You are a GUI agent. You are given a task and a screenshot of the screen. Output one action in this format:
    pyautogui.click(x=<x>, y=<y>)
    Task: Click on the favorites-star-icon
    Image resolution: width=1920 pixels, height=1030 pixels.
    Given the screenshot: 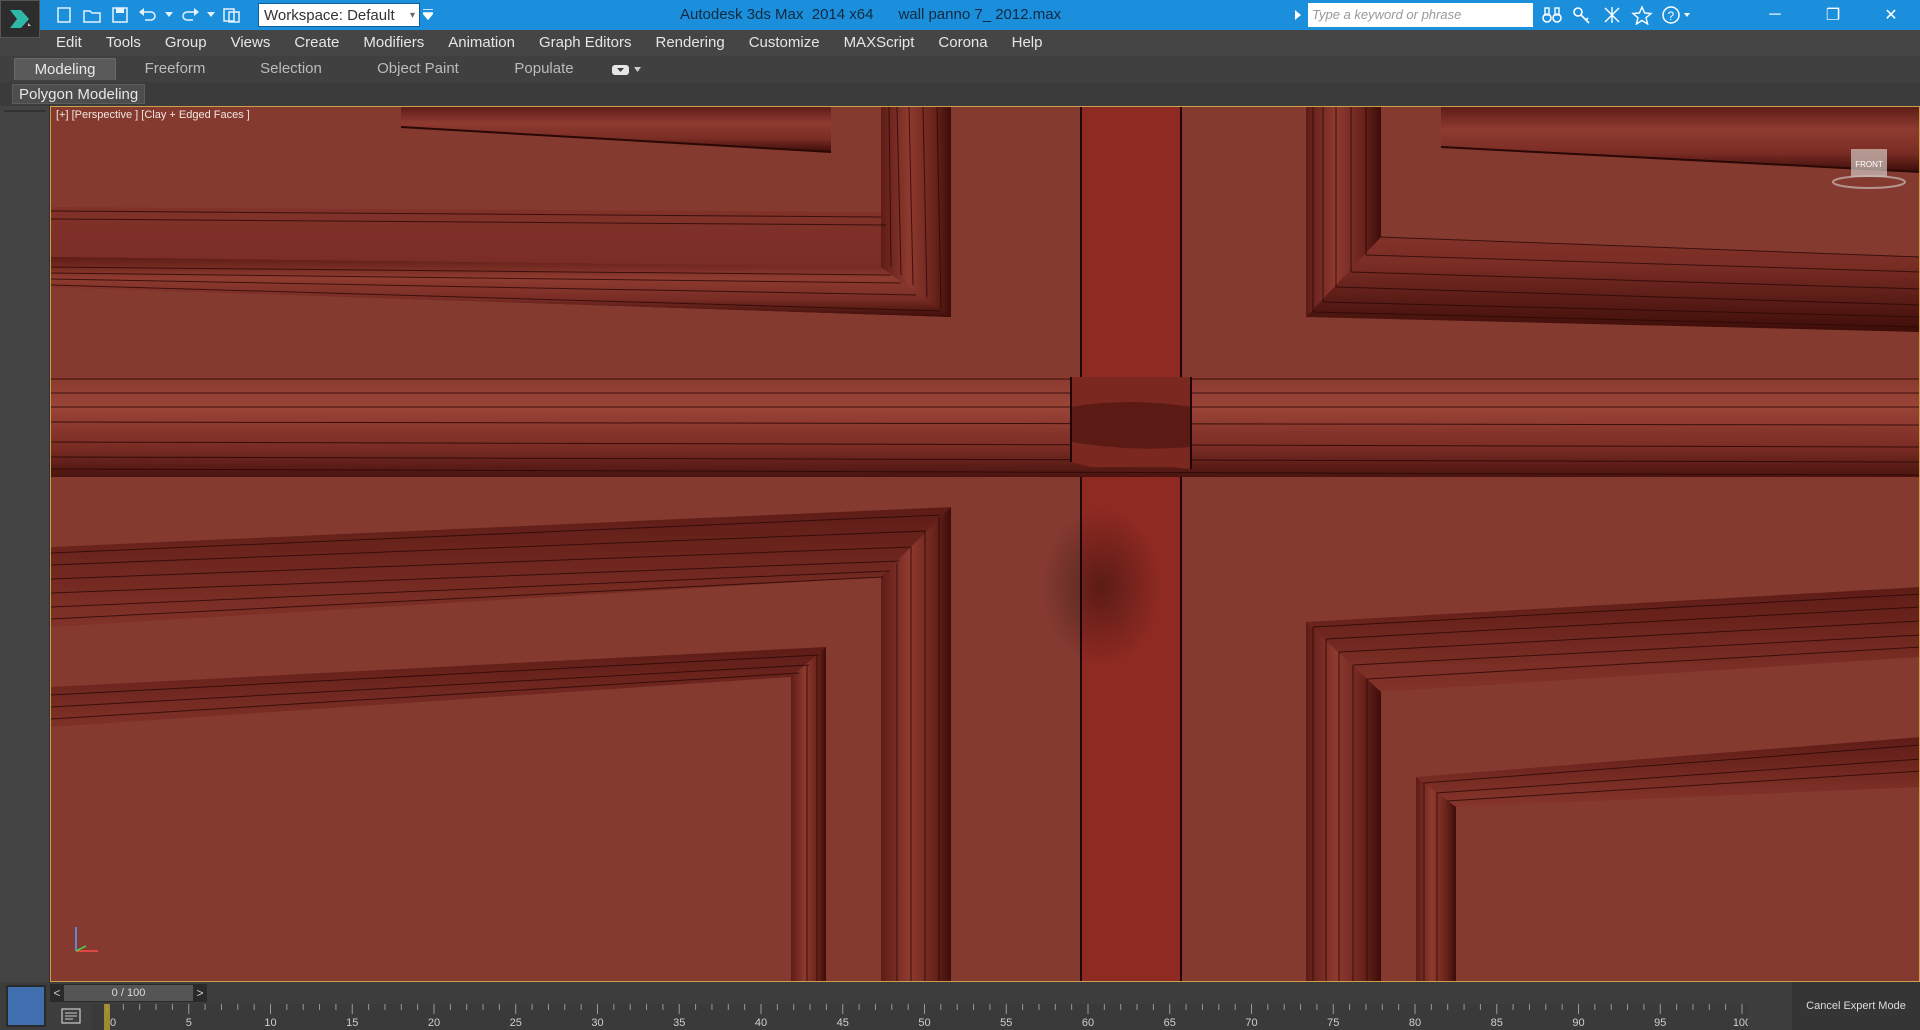 What is the action you would take?
    pyautogui.click(x=1642, y=15)
    